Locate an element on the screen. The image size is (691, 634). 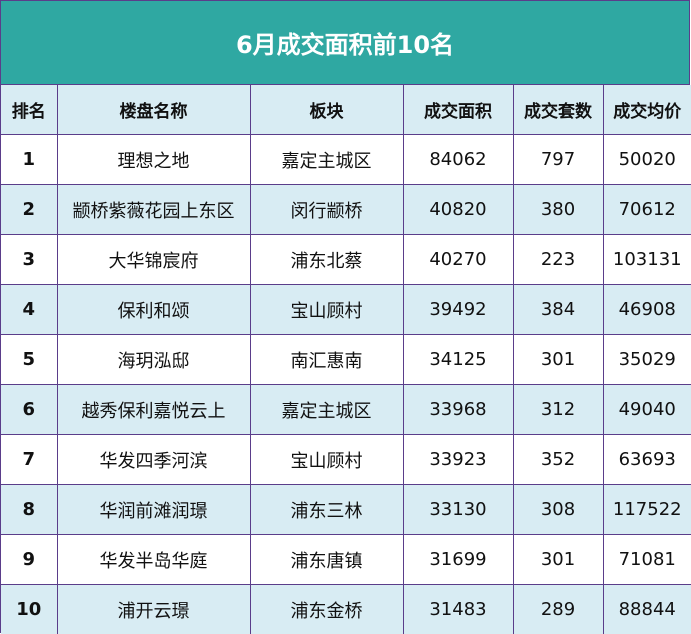
cell-rank: 10 is located at coordinates (29, 609).